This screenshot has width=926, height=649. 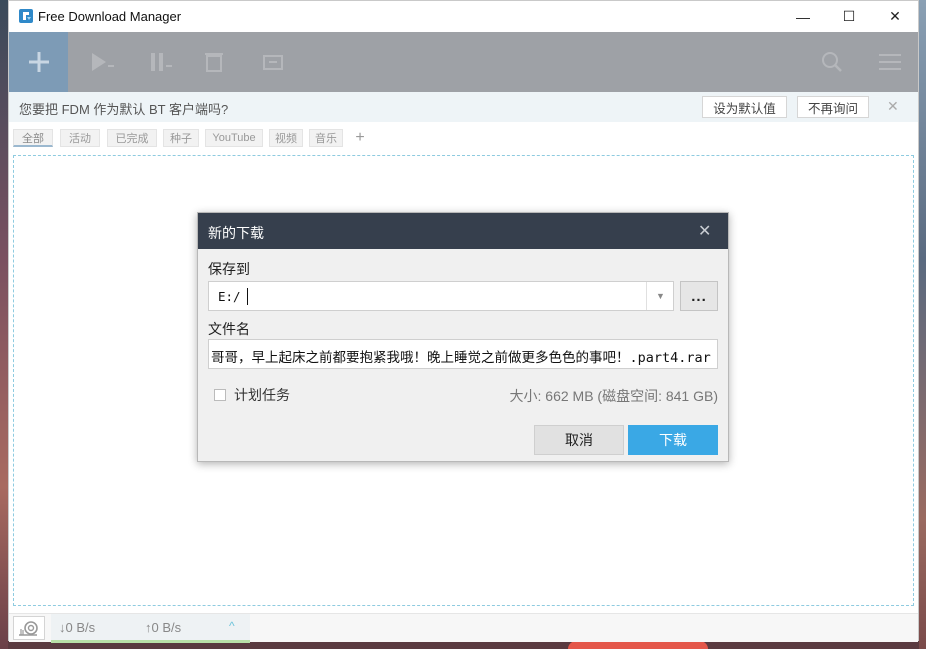 What do you see at coordinates (160, 62) in the screenshot?
I see `pause-icon` at bounding box center [160, 62].